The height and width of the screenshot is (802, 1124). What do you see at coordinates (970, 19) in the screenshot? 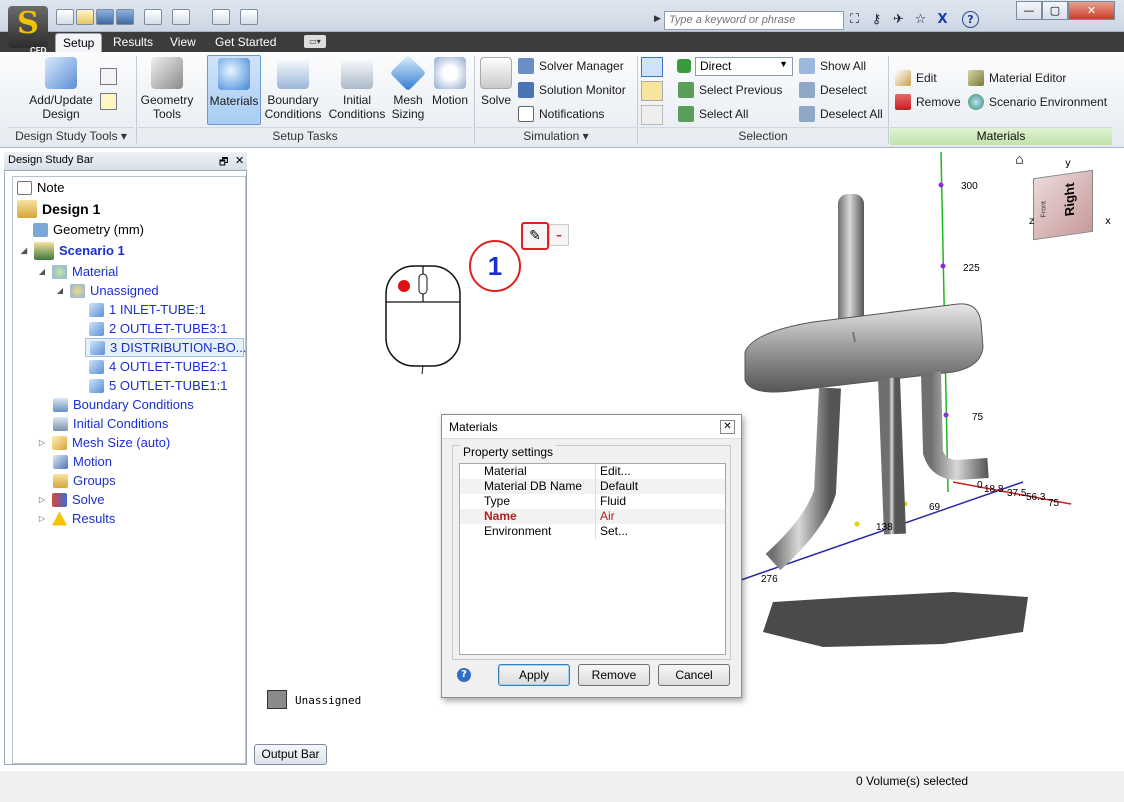
I see `help-icon: ?` at bounding box center [970, 19].